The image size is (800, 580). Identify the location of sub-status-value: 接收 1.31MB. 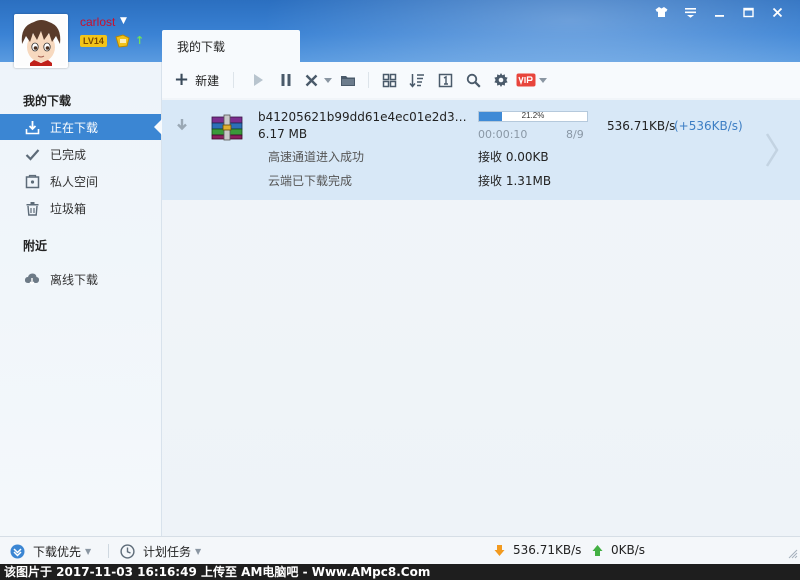
(515, 181).